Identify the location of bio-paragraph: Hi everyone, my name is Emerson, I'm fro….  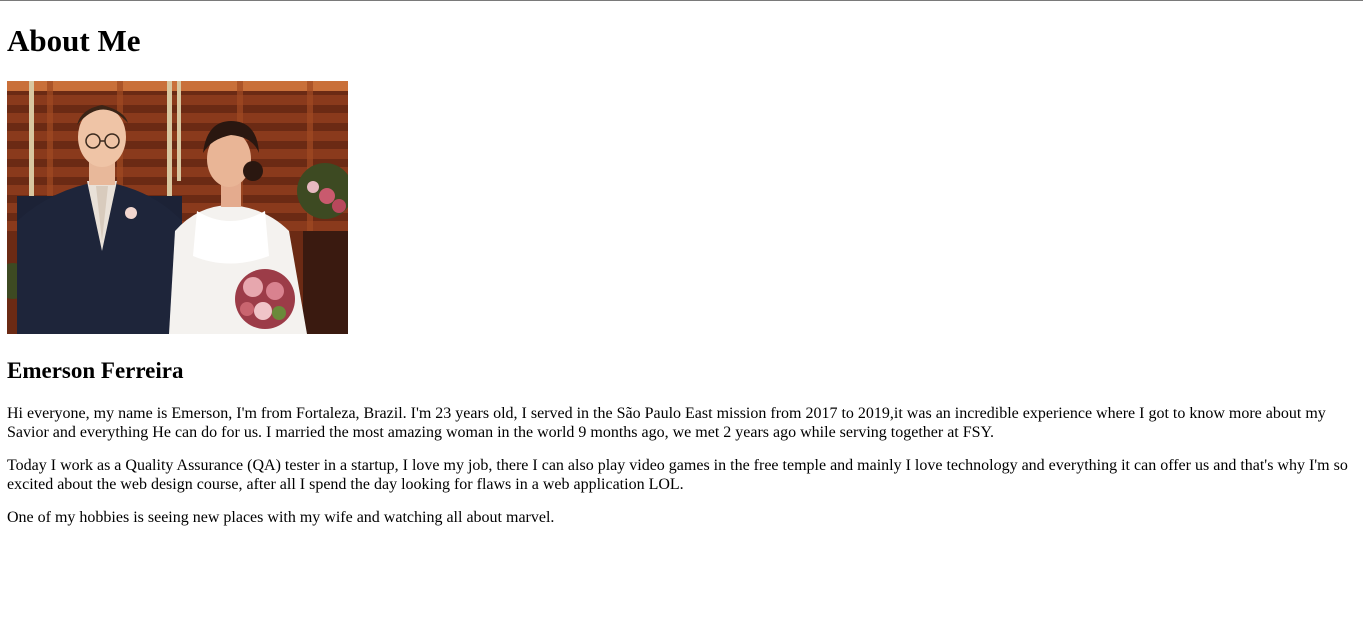
(666, 423).